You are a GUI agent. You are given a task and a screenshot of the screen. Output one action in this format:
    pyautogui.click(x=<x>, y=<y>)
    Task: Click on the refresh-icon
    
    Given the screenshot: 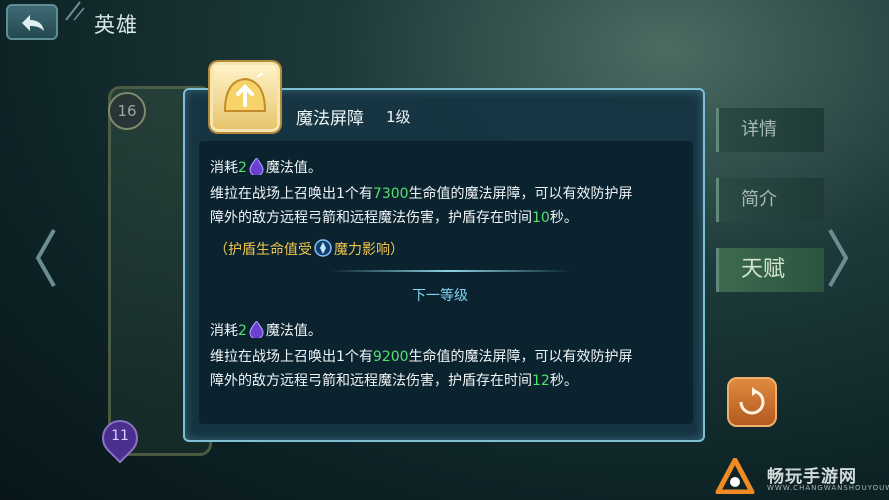 What is the action you would take?
    pyautogui.click(x=752, y=401)
    